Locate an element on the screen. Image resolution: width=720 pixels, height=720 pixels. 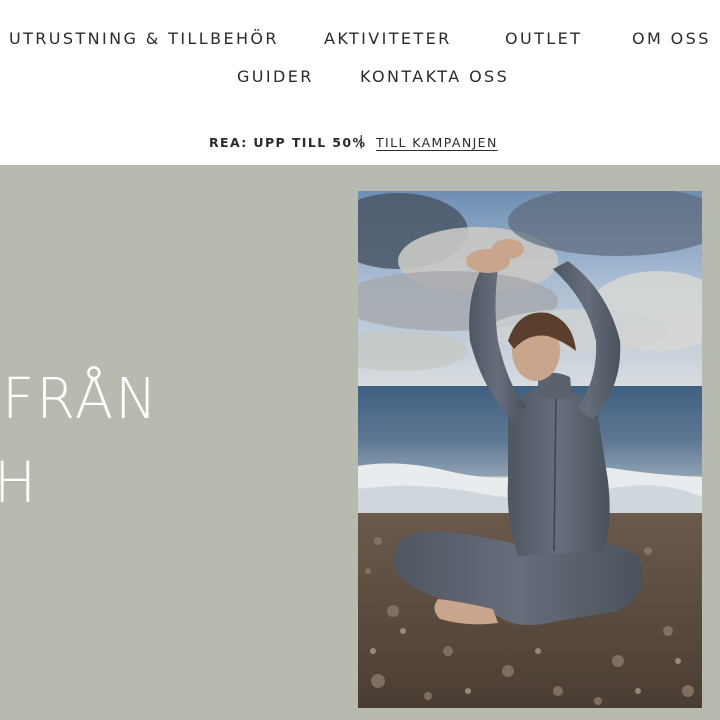
promo-bar: REA: UPP TILL 50% | TILL KAMPANJEN is located at coordinates (360, 143).